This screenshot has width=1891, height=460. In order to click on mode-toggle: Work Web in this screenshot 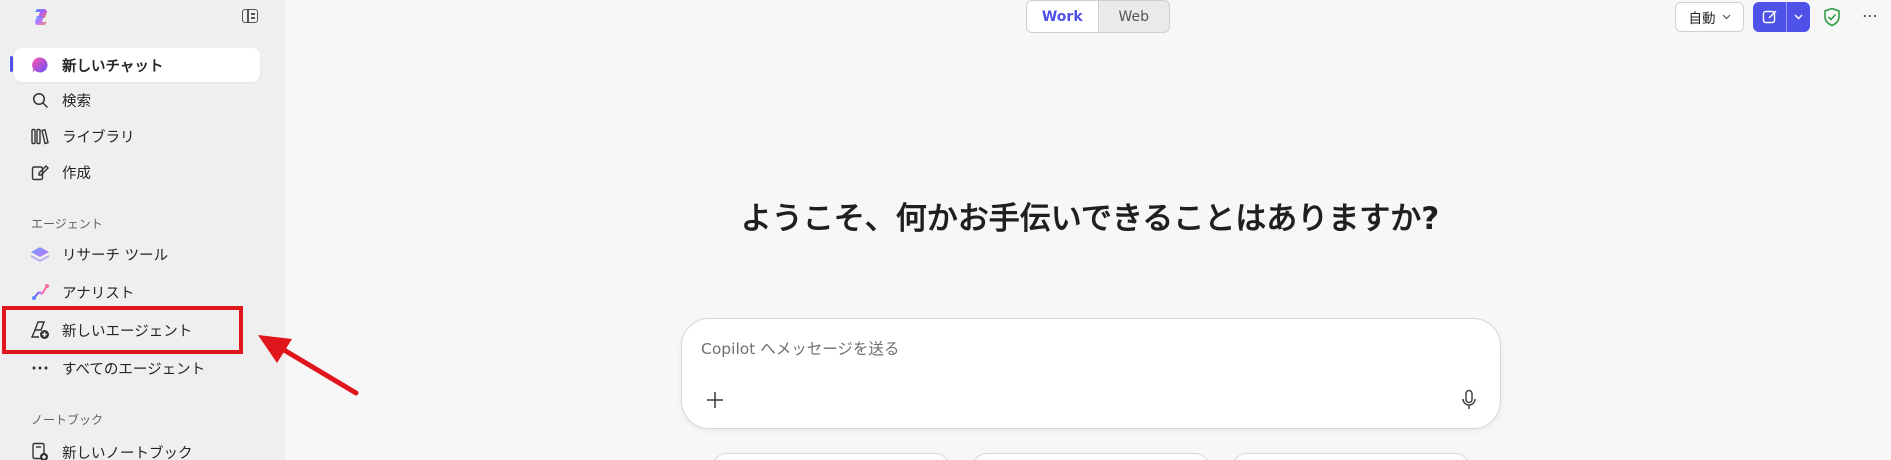, I will do `click(1098, 16)`.